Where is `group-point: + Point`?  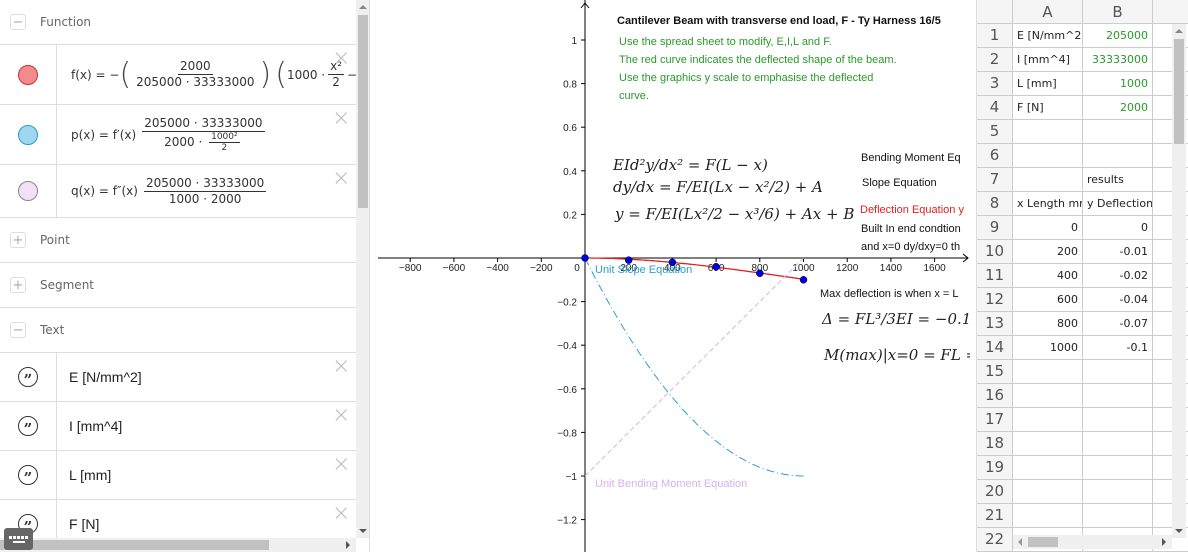
group-point: + Point is located at coordinates (178, 240).